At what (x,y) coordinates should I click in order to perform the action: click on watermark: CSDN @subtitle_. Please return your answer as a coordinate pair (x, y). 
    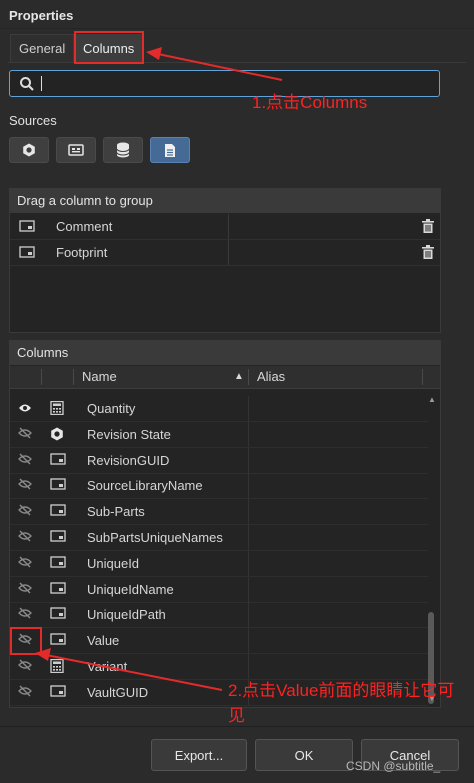
    Looking at the image, I should click on (393, 766).